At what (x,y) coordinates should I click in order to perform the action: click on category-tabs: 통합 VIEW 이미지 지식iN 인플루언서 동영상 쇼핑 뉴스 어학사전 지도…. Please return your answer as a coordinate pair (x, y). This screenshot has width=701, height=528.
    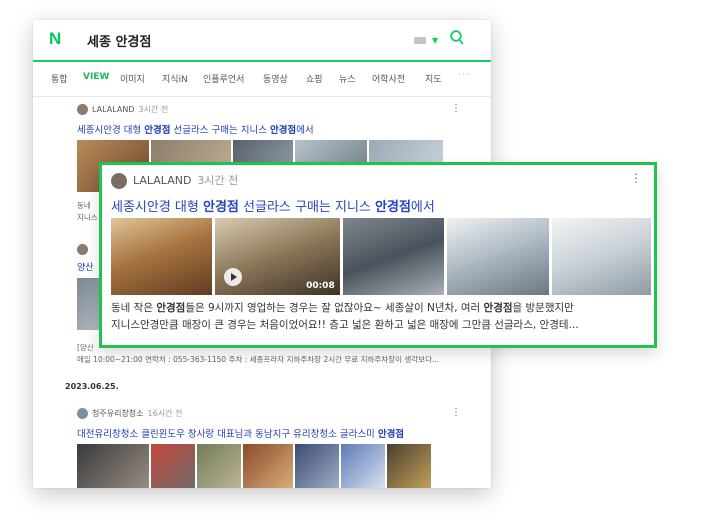
    Looking at the image, I should click on (262, 79).